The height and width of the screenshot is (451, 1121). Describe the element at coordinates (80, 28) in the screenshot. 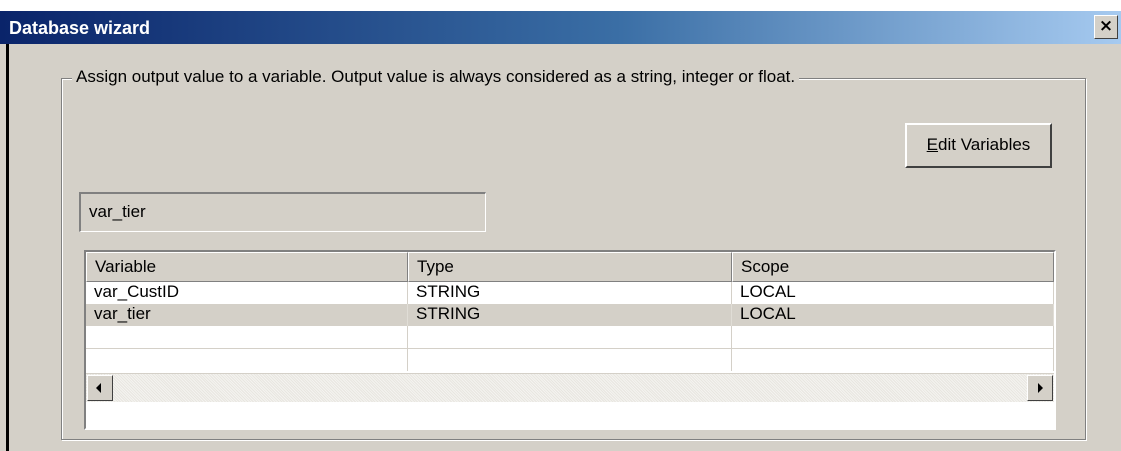

I see `window-title: Database wizard` at that location.